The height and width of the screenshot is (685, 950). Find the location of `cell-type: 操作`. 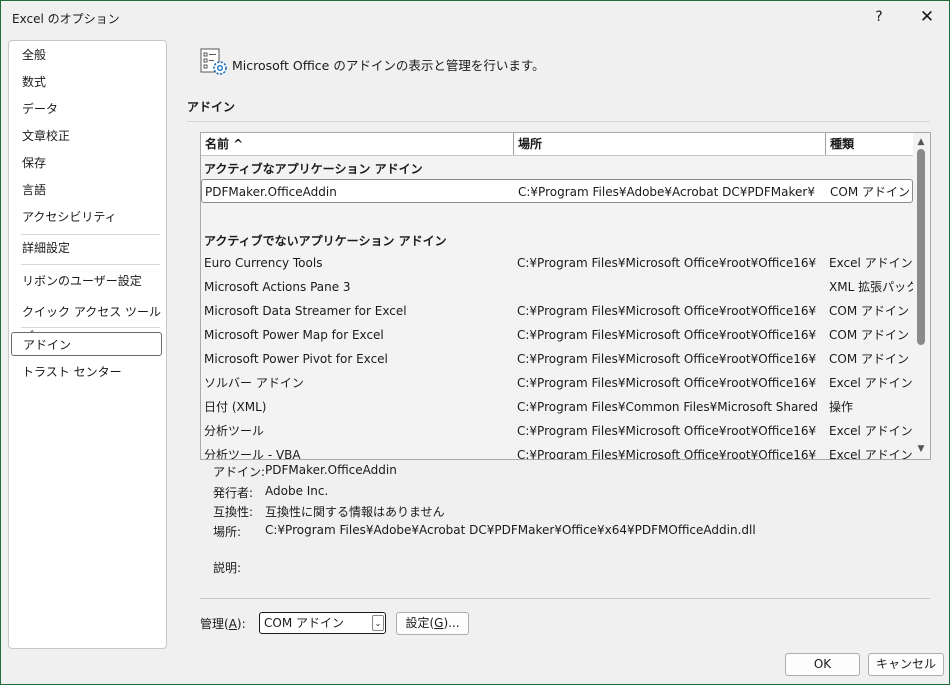

cell-type: 操作 is located at coordinates (841, 407).